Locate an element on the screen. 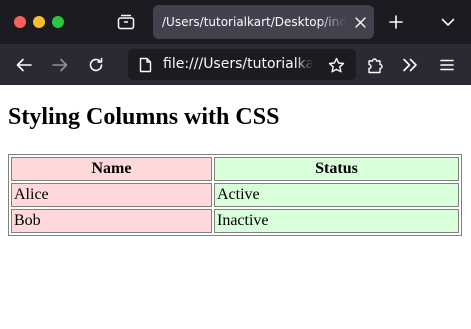  chevron-down-icon is located at coordinates (448, 22).